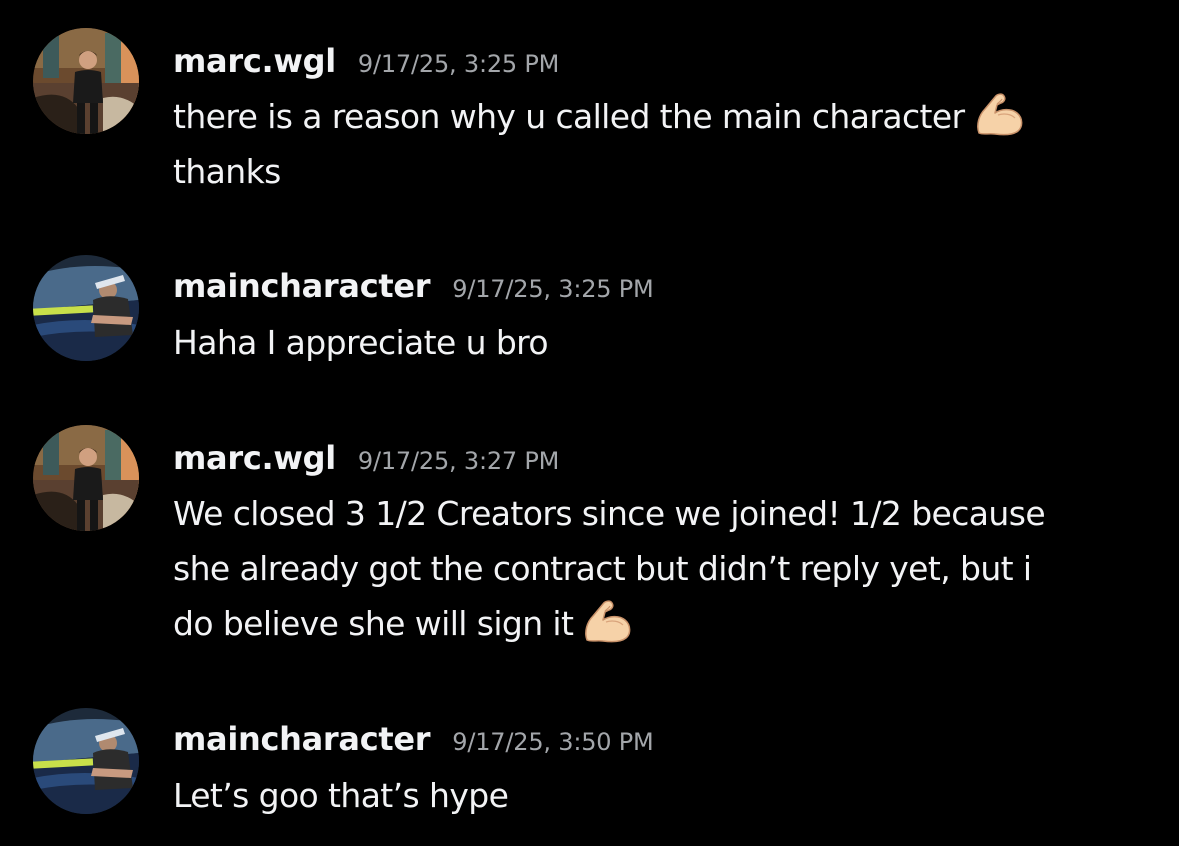 The image size is (1179, 846). I want to click on message-header: marc.wgl 9/17/25, 3:27 PM, so click(366, 458).